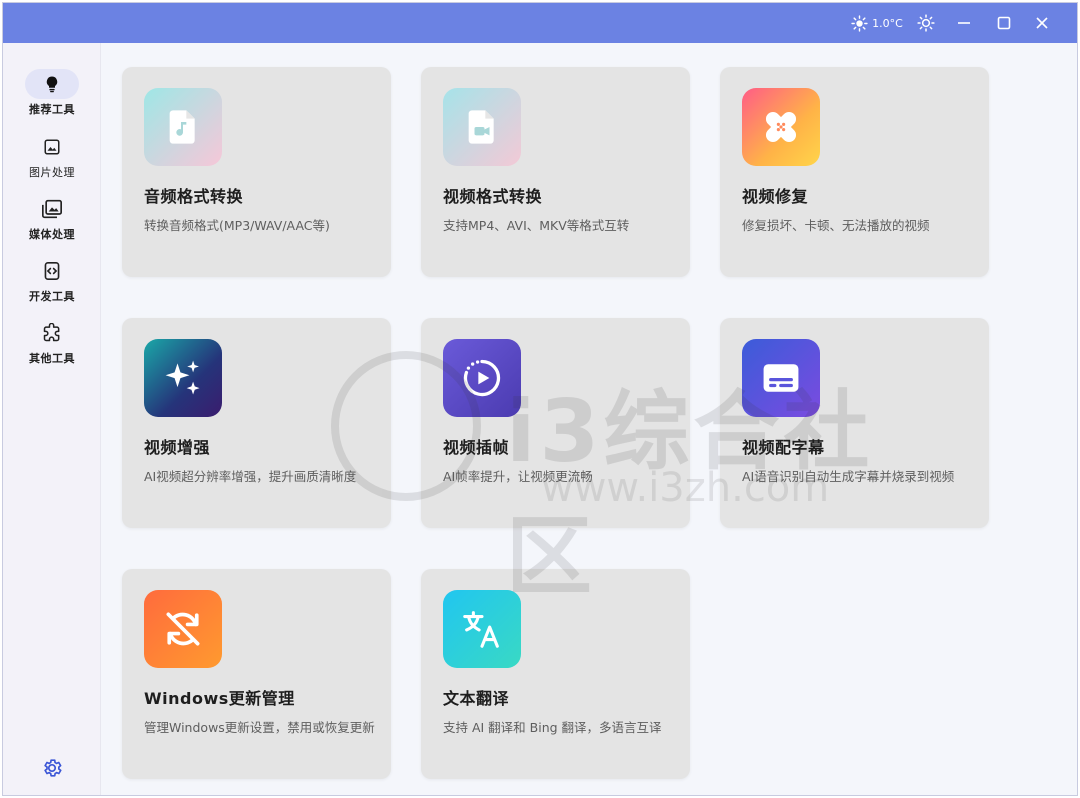 Image resolution: width=1080 pixels, height=798 pixels. Describe the element at coordinates (259, 727) in the screenshot. I see `card-description: 管理Windows更新设置，禁用或恢复更新` at that location.